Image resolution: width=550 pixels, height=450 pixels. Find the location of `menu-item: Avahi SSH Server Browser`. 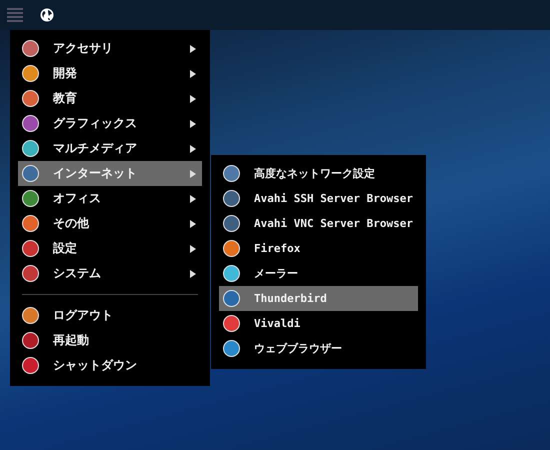

menu-item: Avahi SSH Server Browser is located at coordinates (318, 198).